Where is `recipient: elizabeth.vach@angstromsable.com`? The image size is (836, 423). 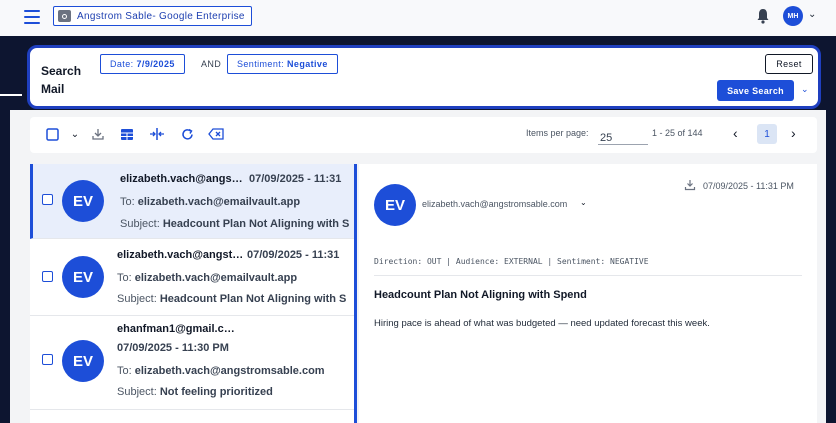 recipient: elizabeth.vach@angstromsable.com is located at coordinates (229, 371).